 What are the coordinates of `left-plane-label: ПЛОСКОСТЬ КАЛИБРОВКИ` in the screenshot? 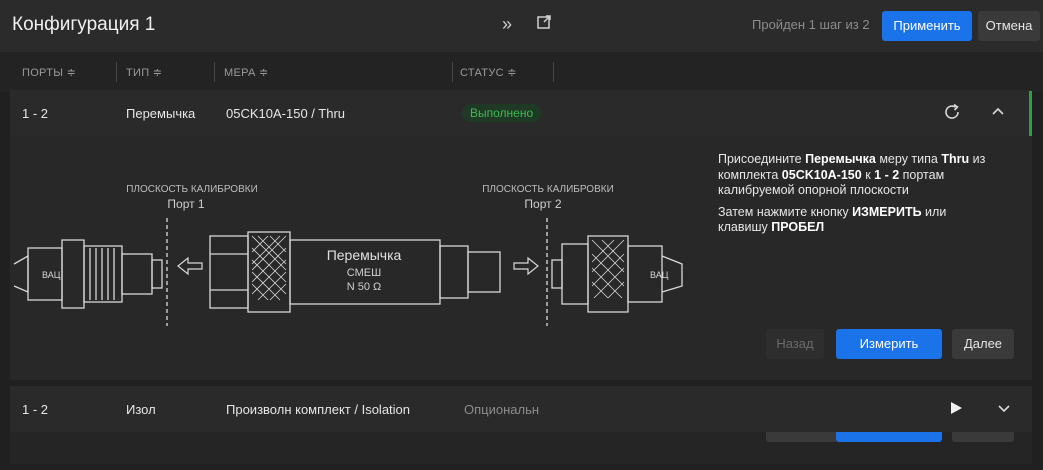 It's located at (192, 189).